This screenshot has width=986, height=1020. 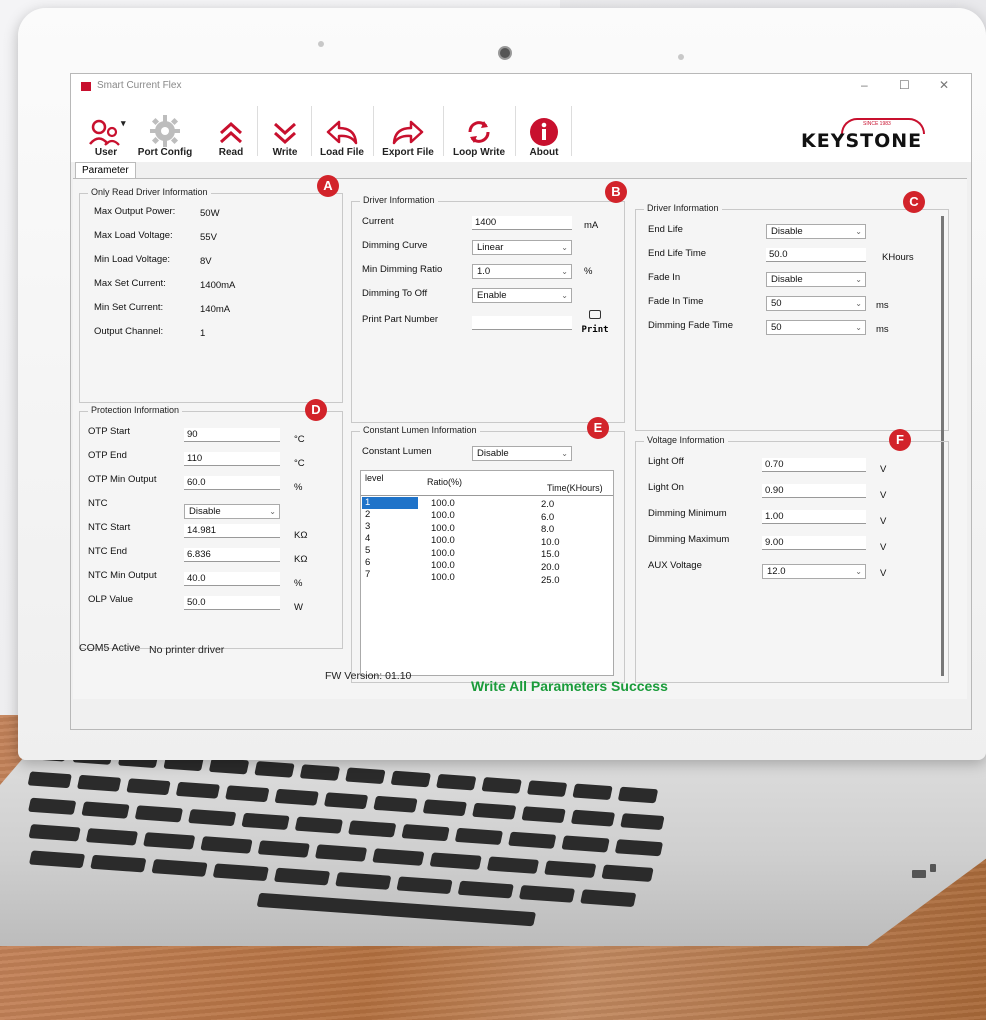 What do you see at coordinates (776, 571) in the screenshot?
I see `voltage-row-value: 12.0` at bounding box center [776, 571].